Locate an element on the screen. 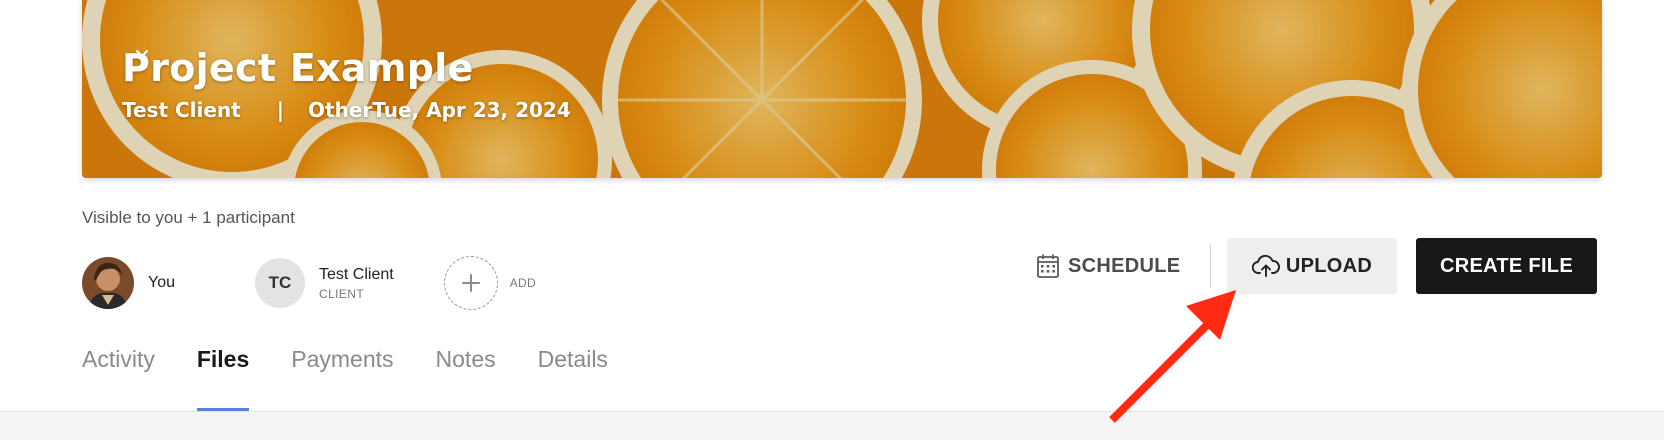 The image size is (1664, 440). schedule-label: SCHEDULE is located at coordinates (1124, 265).